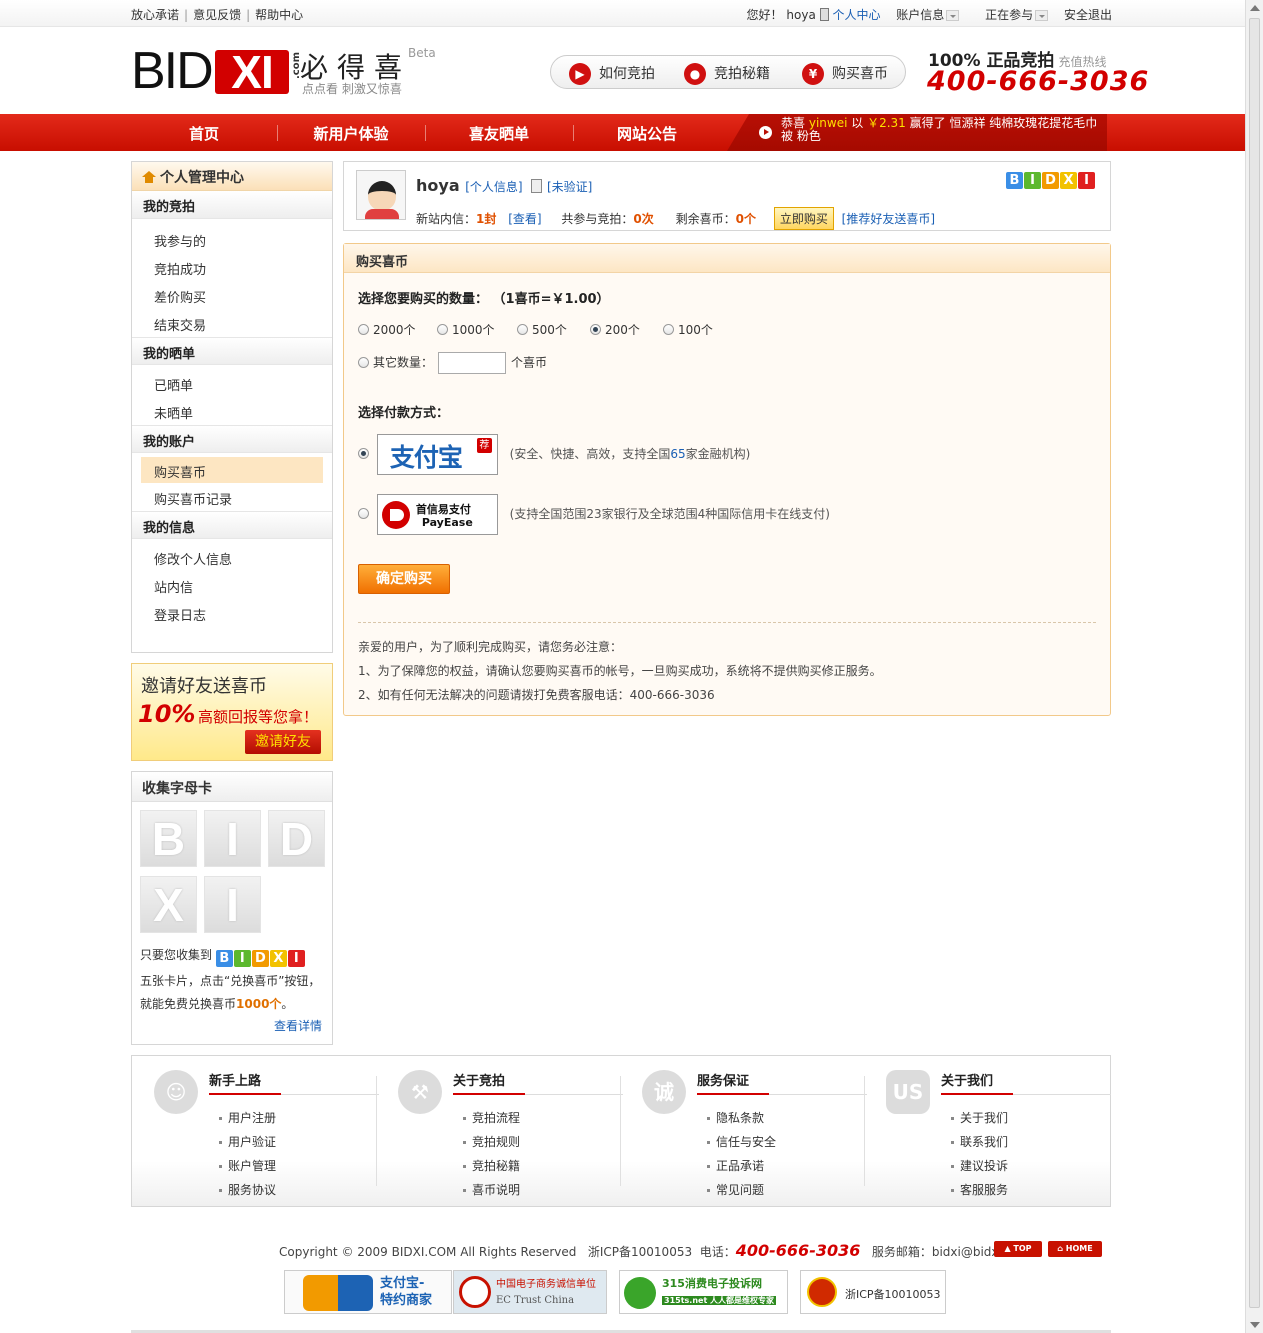 The width and height of the screenshot is (1263, 1333). Describe the element at coordinates (232, 323) in the screenshot. I see `sidebar-item-closed-deals: 结束交易` at that location.